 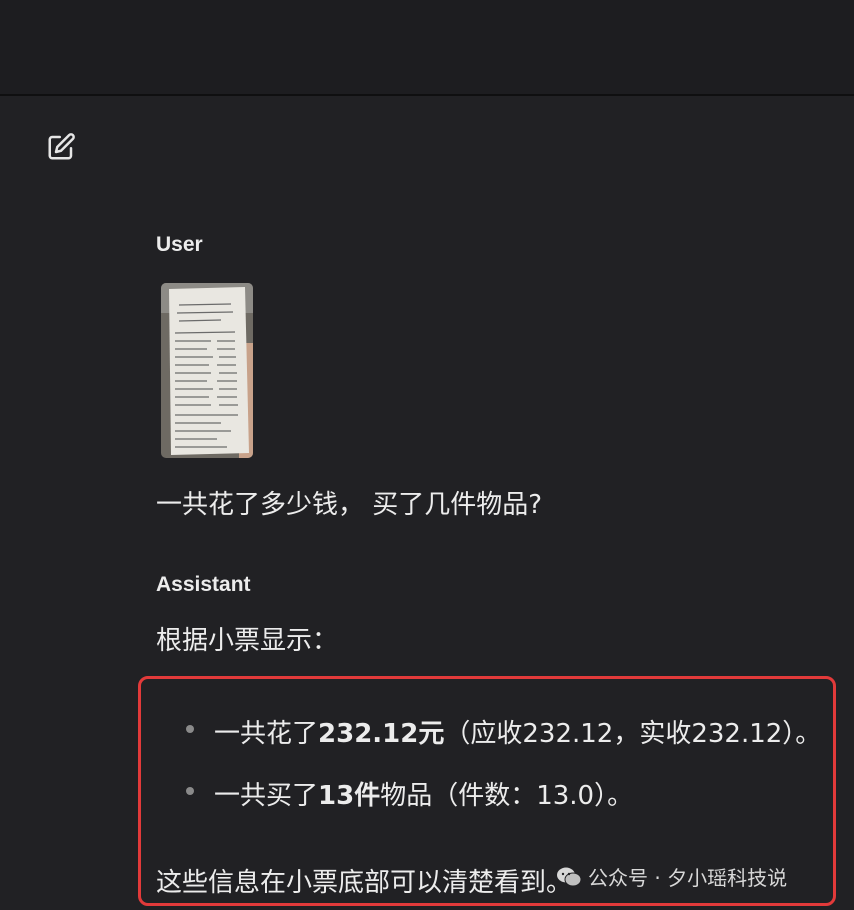 What do you see at coordinates (266, 734) in the screenshot?
I see `list-item-prefix: 一共花了` at bounding box center [266, 734].